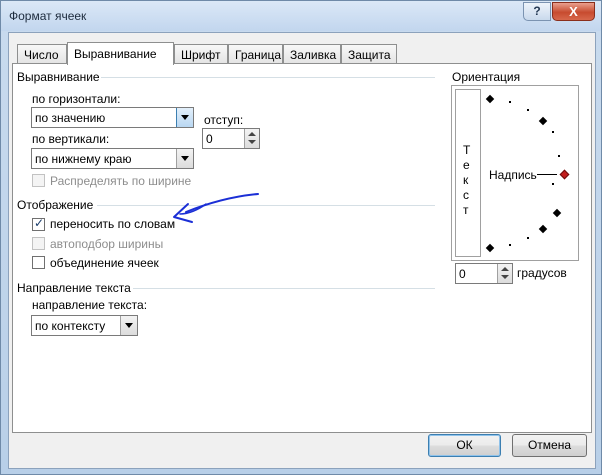  What do you see at coordinates (120, 53) in the screenshot?
I see `tab-alignment: Выравнивание` at bounding box center [120, 53].